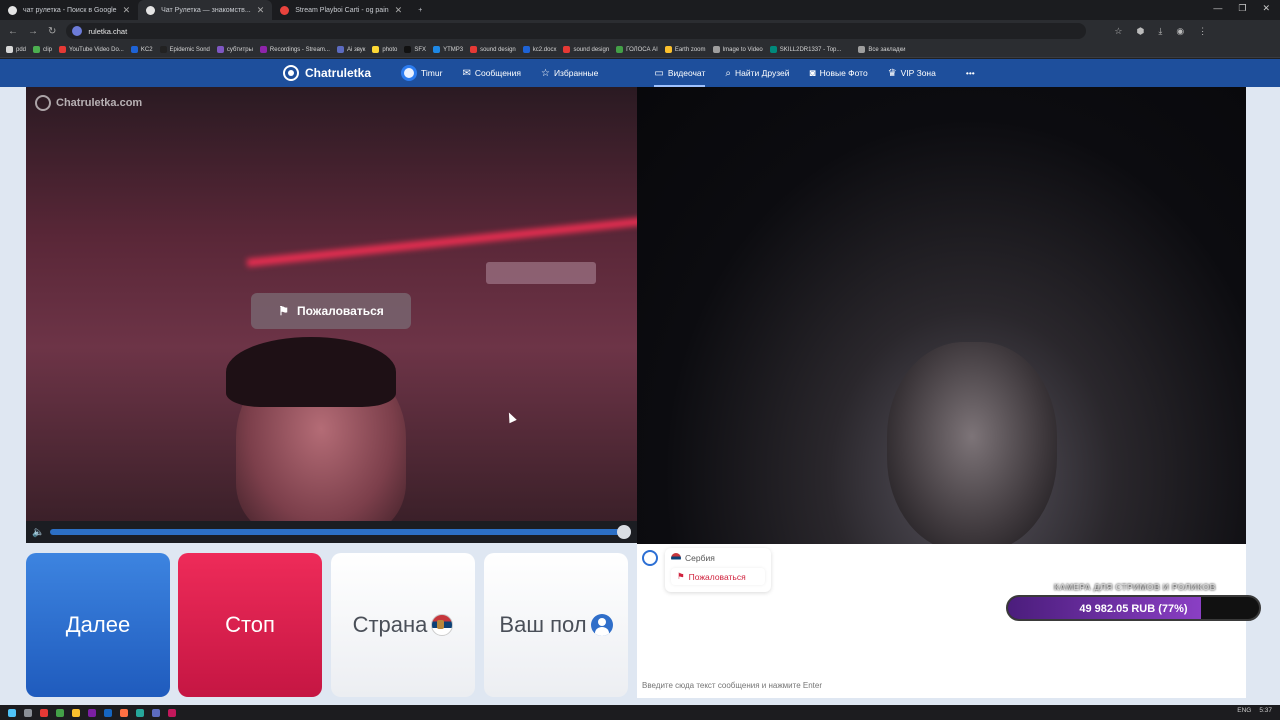 Image resolution: width=1280 pixels, height=720 pixels. What do you see at coordinates (337, 532) in the screenshot?
I see `volume-slider-track` at bounding box center [337, 532].